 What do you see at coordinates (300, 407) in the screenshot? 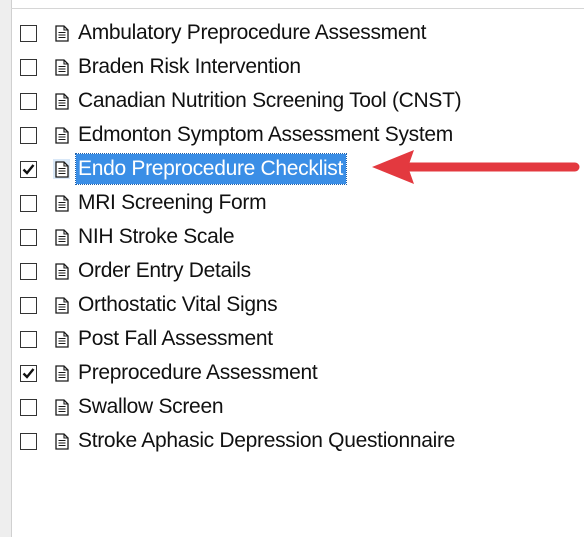
I see `list-item: Swallow Screen` at bounding box center [300, 407].